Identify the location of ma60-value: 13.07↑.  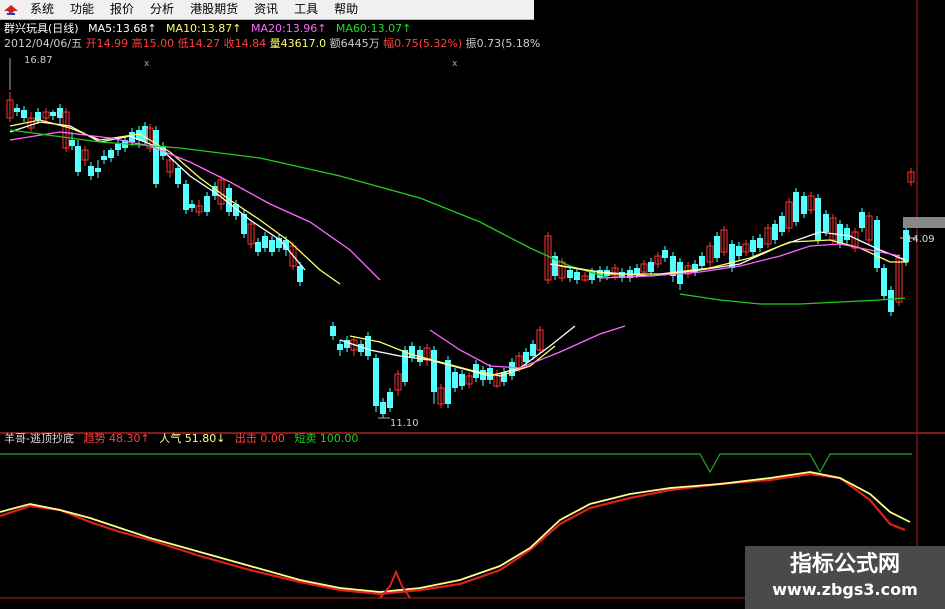
(391, 28).